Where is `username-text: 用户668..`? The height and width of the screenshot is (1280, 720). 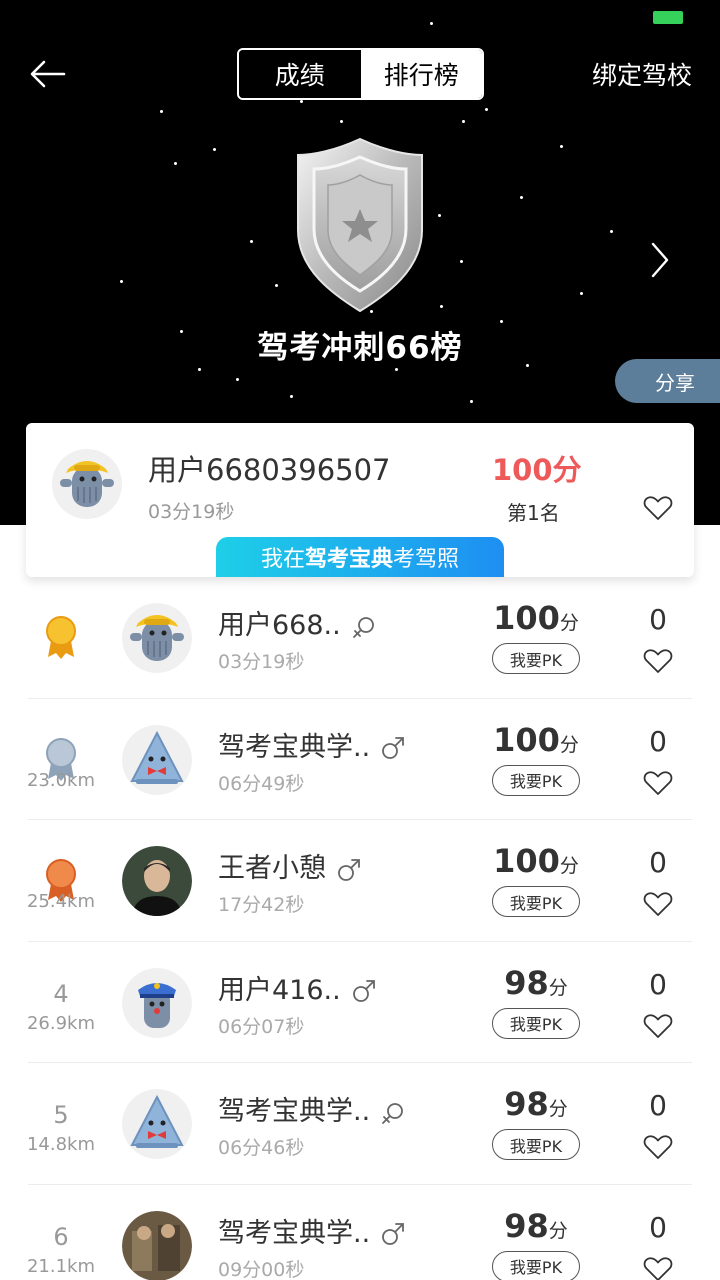 username-text: 用户668.. is located at coordinates (279, 625).